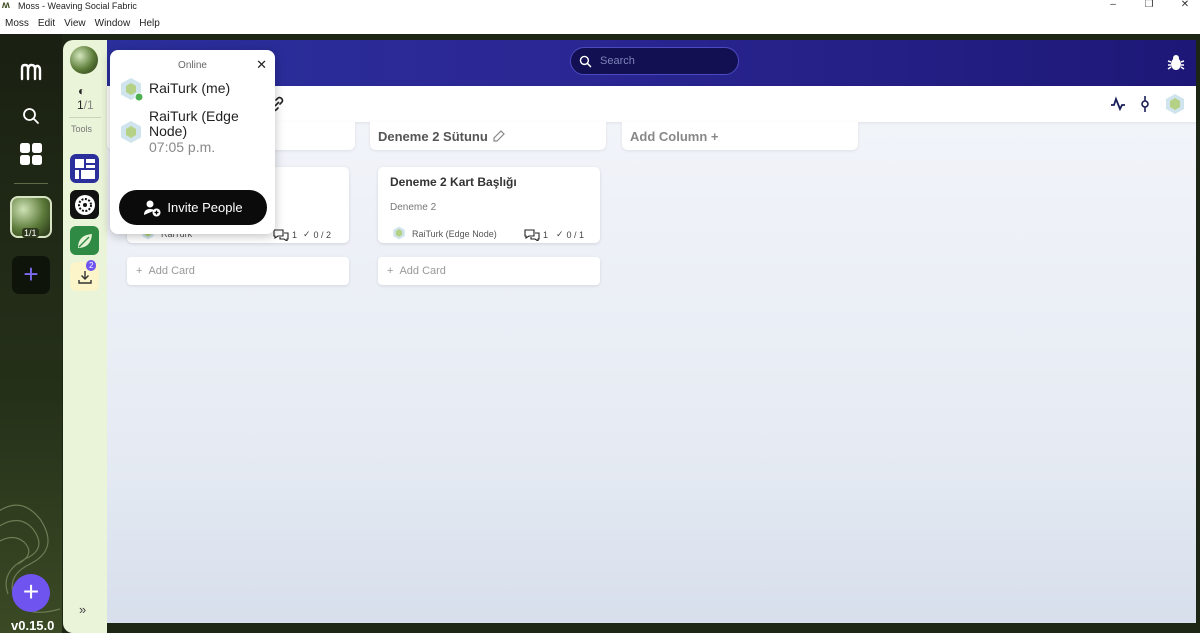  I want to click on menu-edit: Edit, so click(46, 23).